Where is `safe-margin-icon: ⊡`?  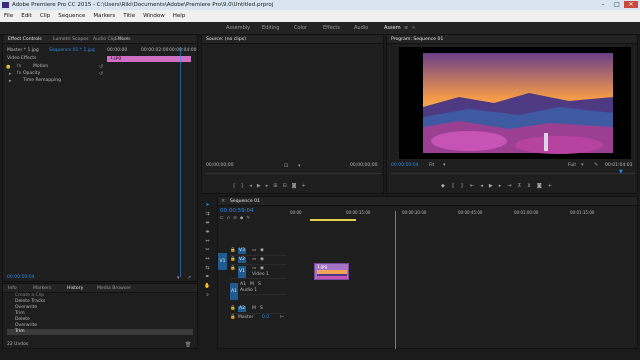 safe-margin-icon: ⊡ is located at coordinates (286, 166).